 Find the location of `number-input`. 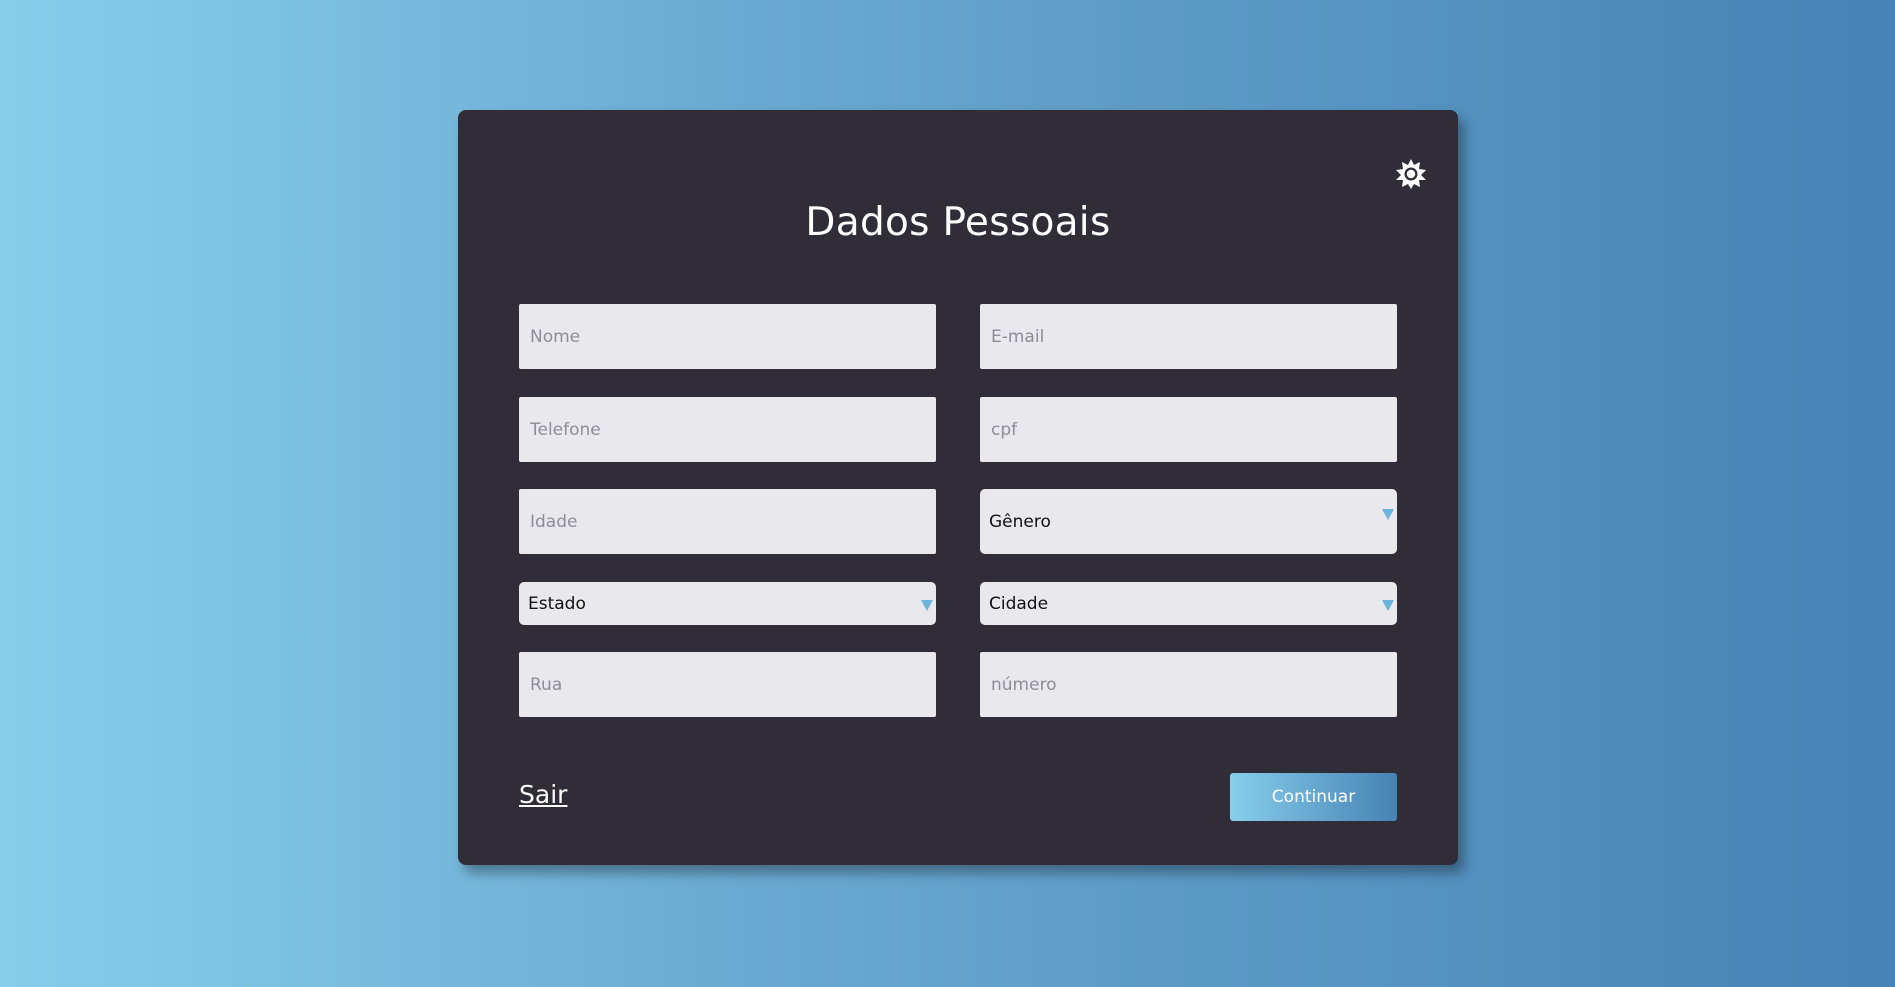

number-input is located at coordinates (1188, 684).